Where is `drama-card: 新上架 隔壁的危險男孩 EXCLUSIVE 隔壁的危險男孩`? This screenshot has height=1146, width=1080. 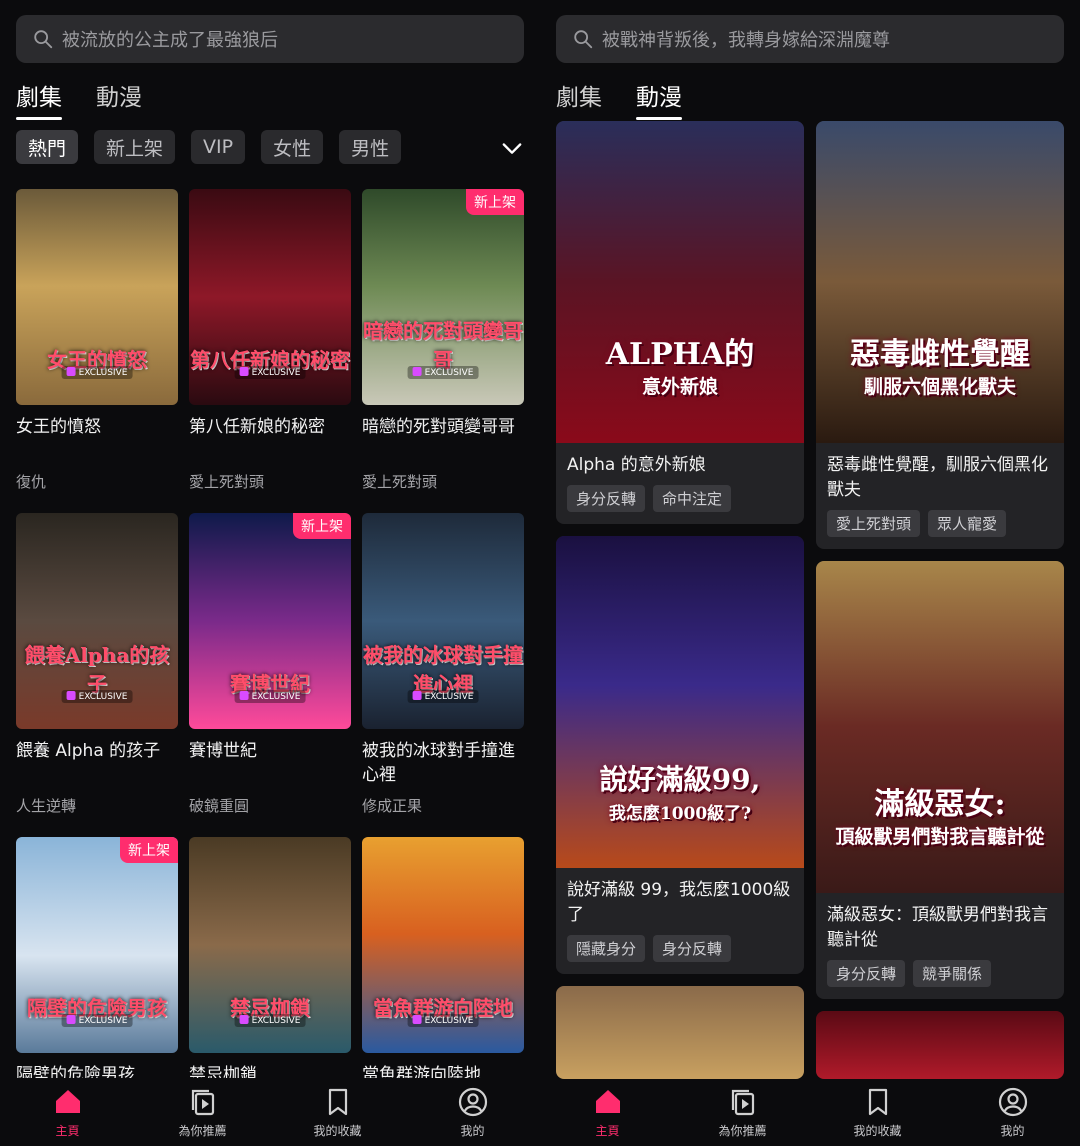
drama-card: 新上架 隔壁的危險男孩 EXCLUSIVE 隔壁的危險男孩 is located at coordinates (97, 978).